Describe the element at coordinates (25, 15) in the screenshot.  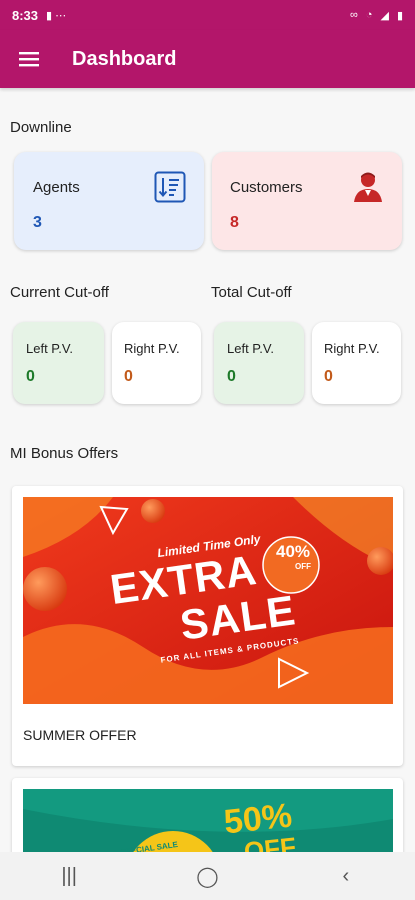
I see `status-time: 8:33` at that location.